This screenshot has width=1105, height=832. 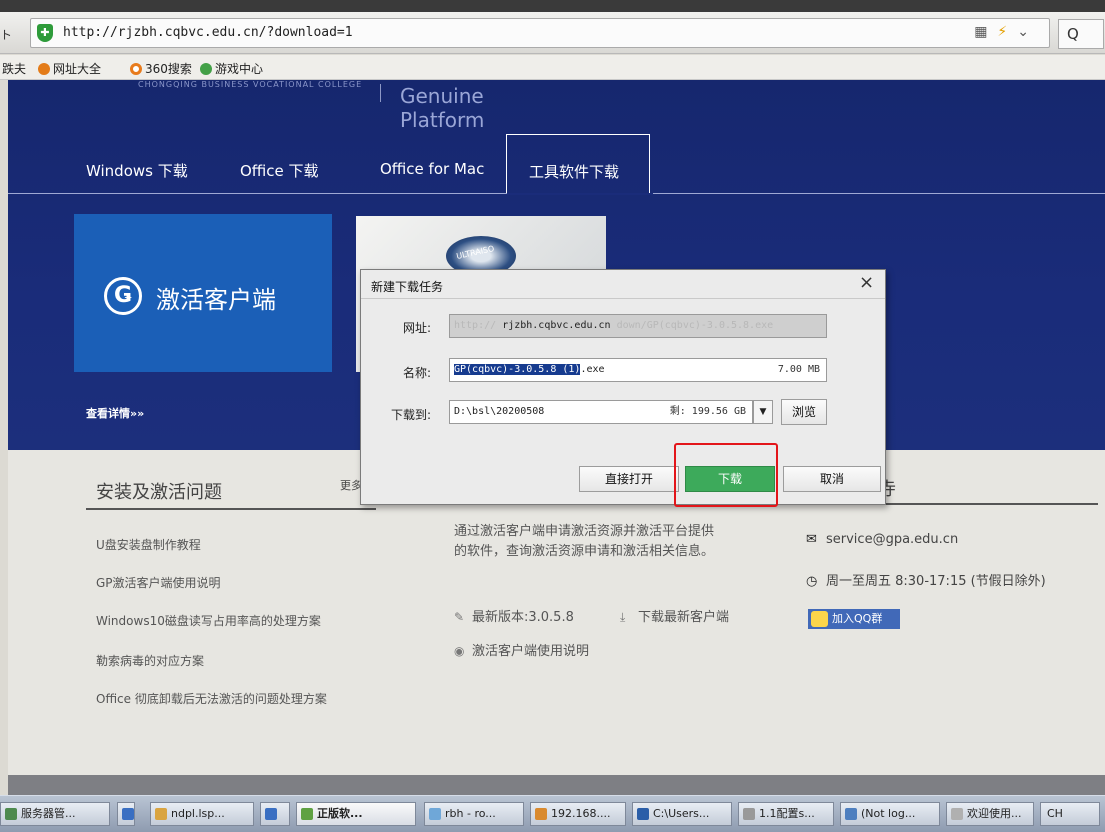 I want to click on monitor-bezel, so click(x=552, y=6).